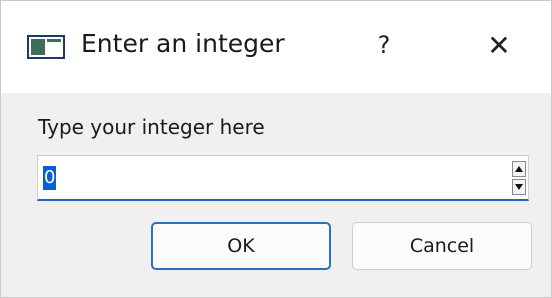  I want to click on ok-button: OK, so click(241, 246).